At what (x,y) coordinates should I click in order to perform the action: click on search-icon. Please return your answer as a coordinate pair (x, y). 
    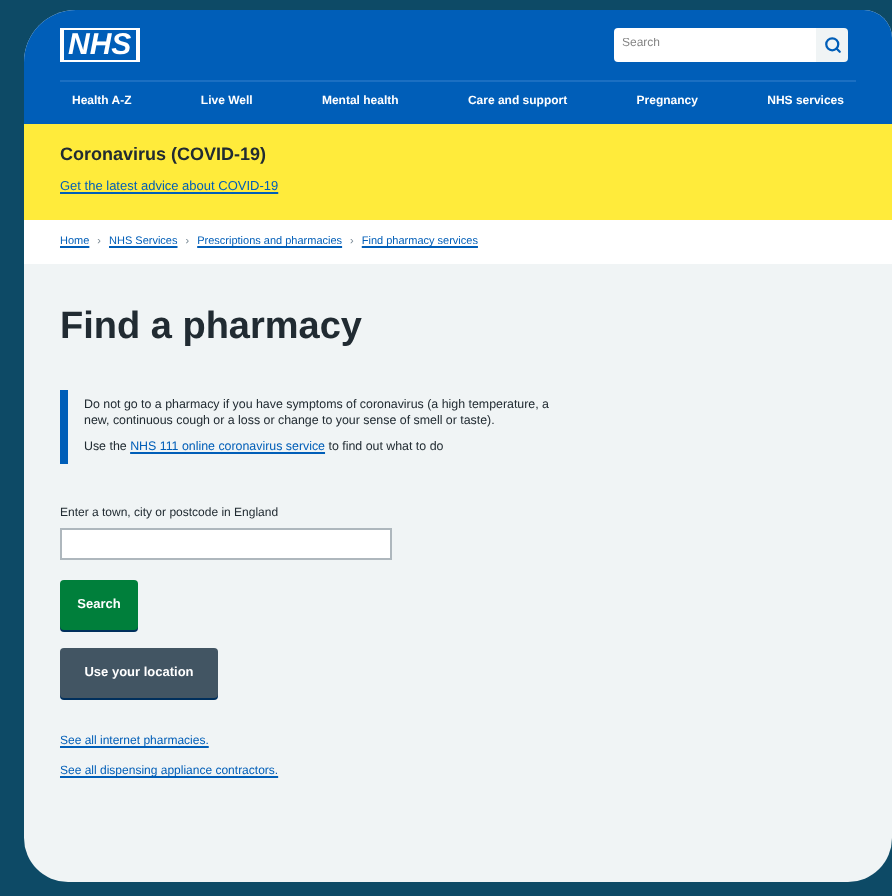
    Looking at the image, I should click on (832, 45).